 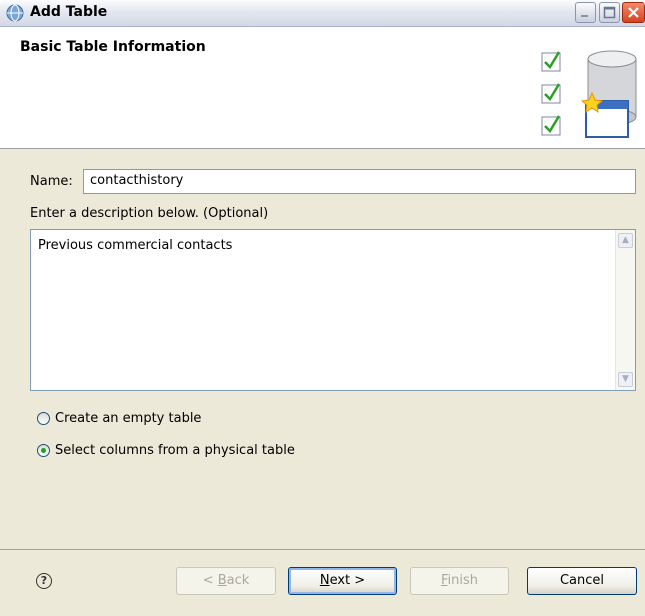 I want to click on checklist-icon, so click(x=551, y=93).